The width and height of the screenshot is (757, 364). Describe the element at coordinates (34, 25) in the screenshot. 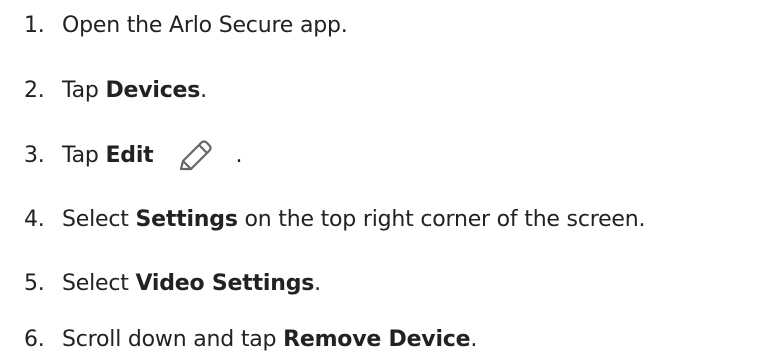

I see `step-number: 1.` at that location.